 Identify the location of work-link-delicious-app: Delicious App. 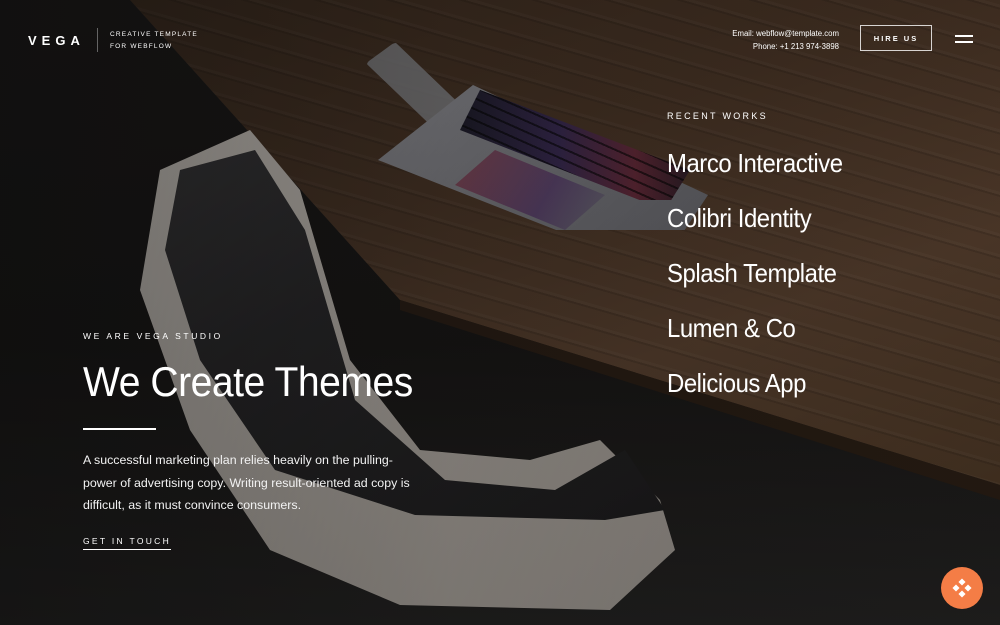
(736, 383).